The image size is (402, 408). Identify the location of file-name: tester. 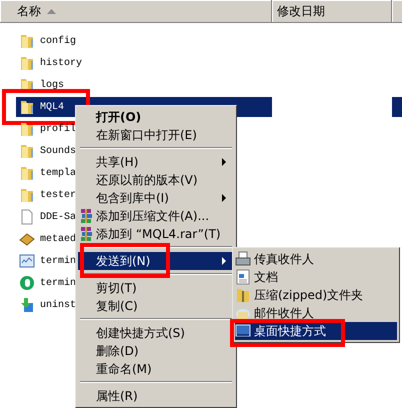
(58, 195).